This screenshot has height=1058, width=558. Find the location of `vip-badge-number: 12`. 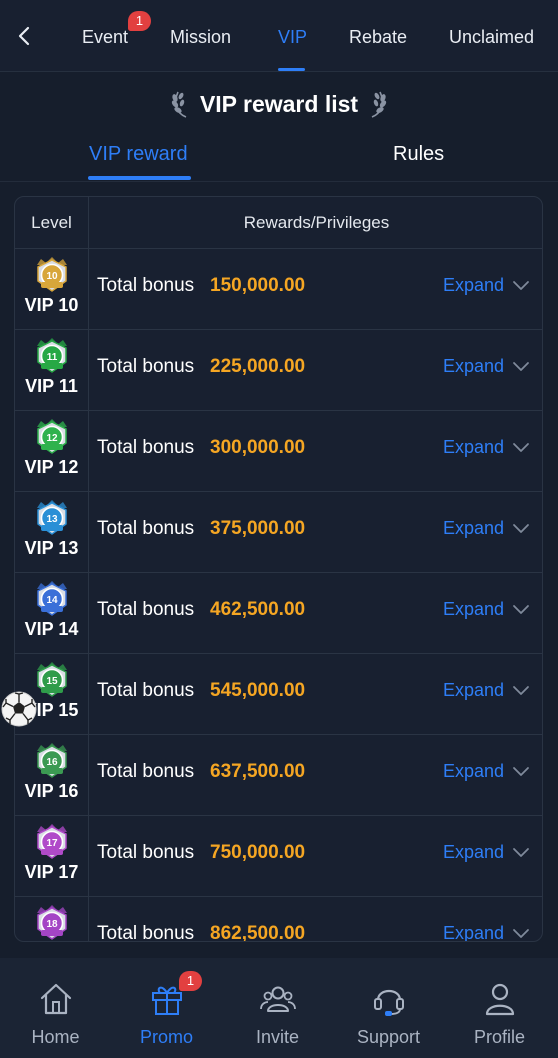

vip-badge-number: 12 is located at coordinates (52, 438).